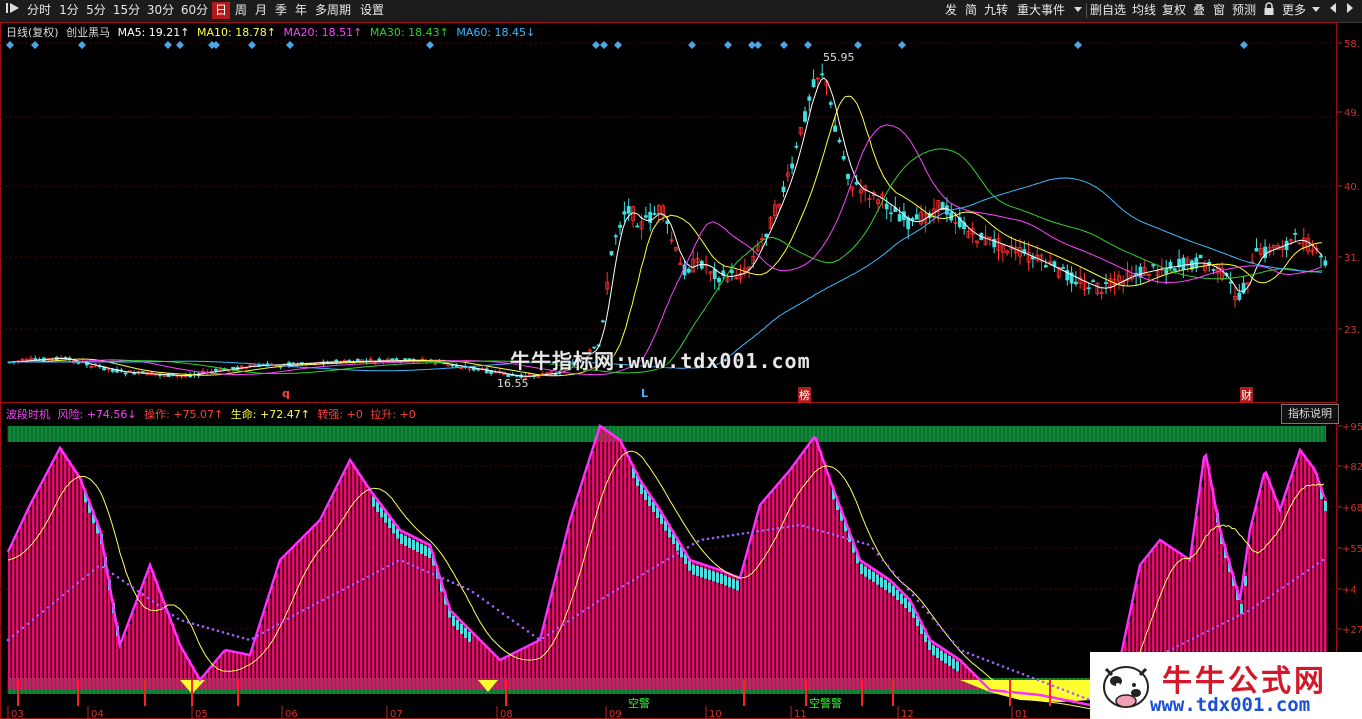  What do you see at coordinates (715, 714) in the screenshot?
I see `date-tick-label: 10` at bounding box center [715, 714].